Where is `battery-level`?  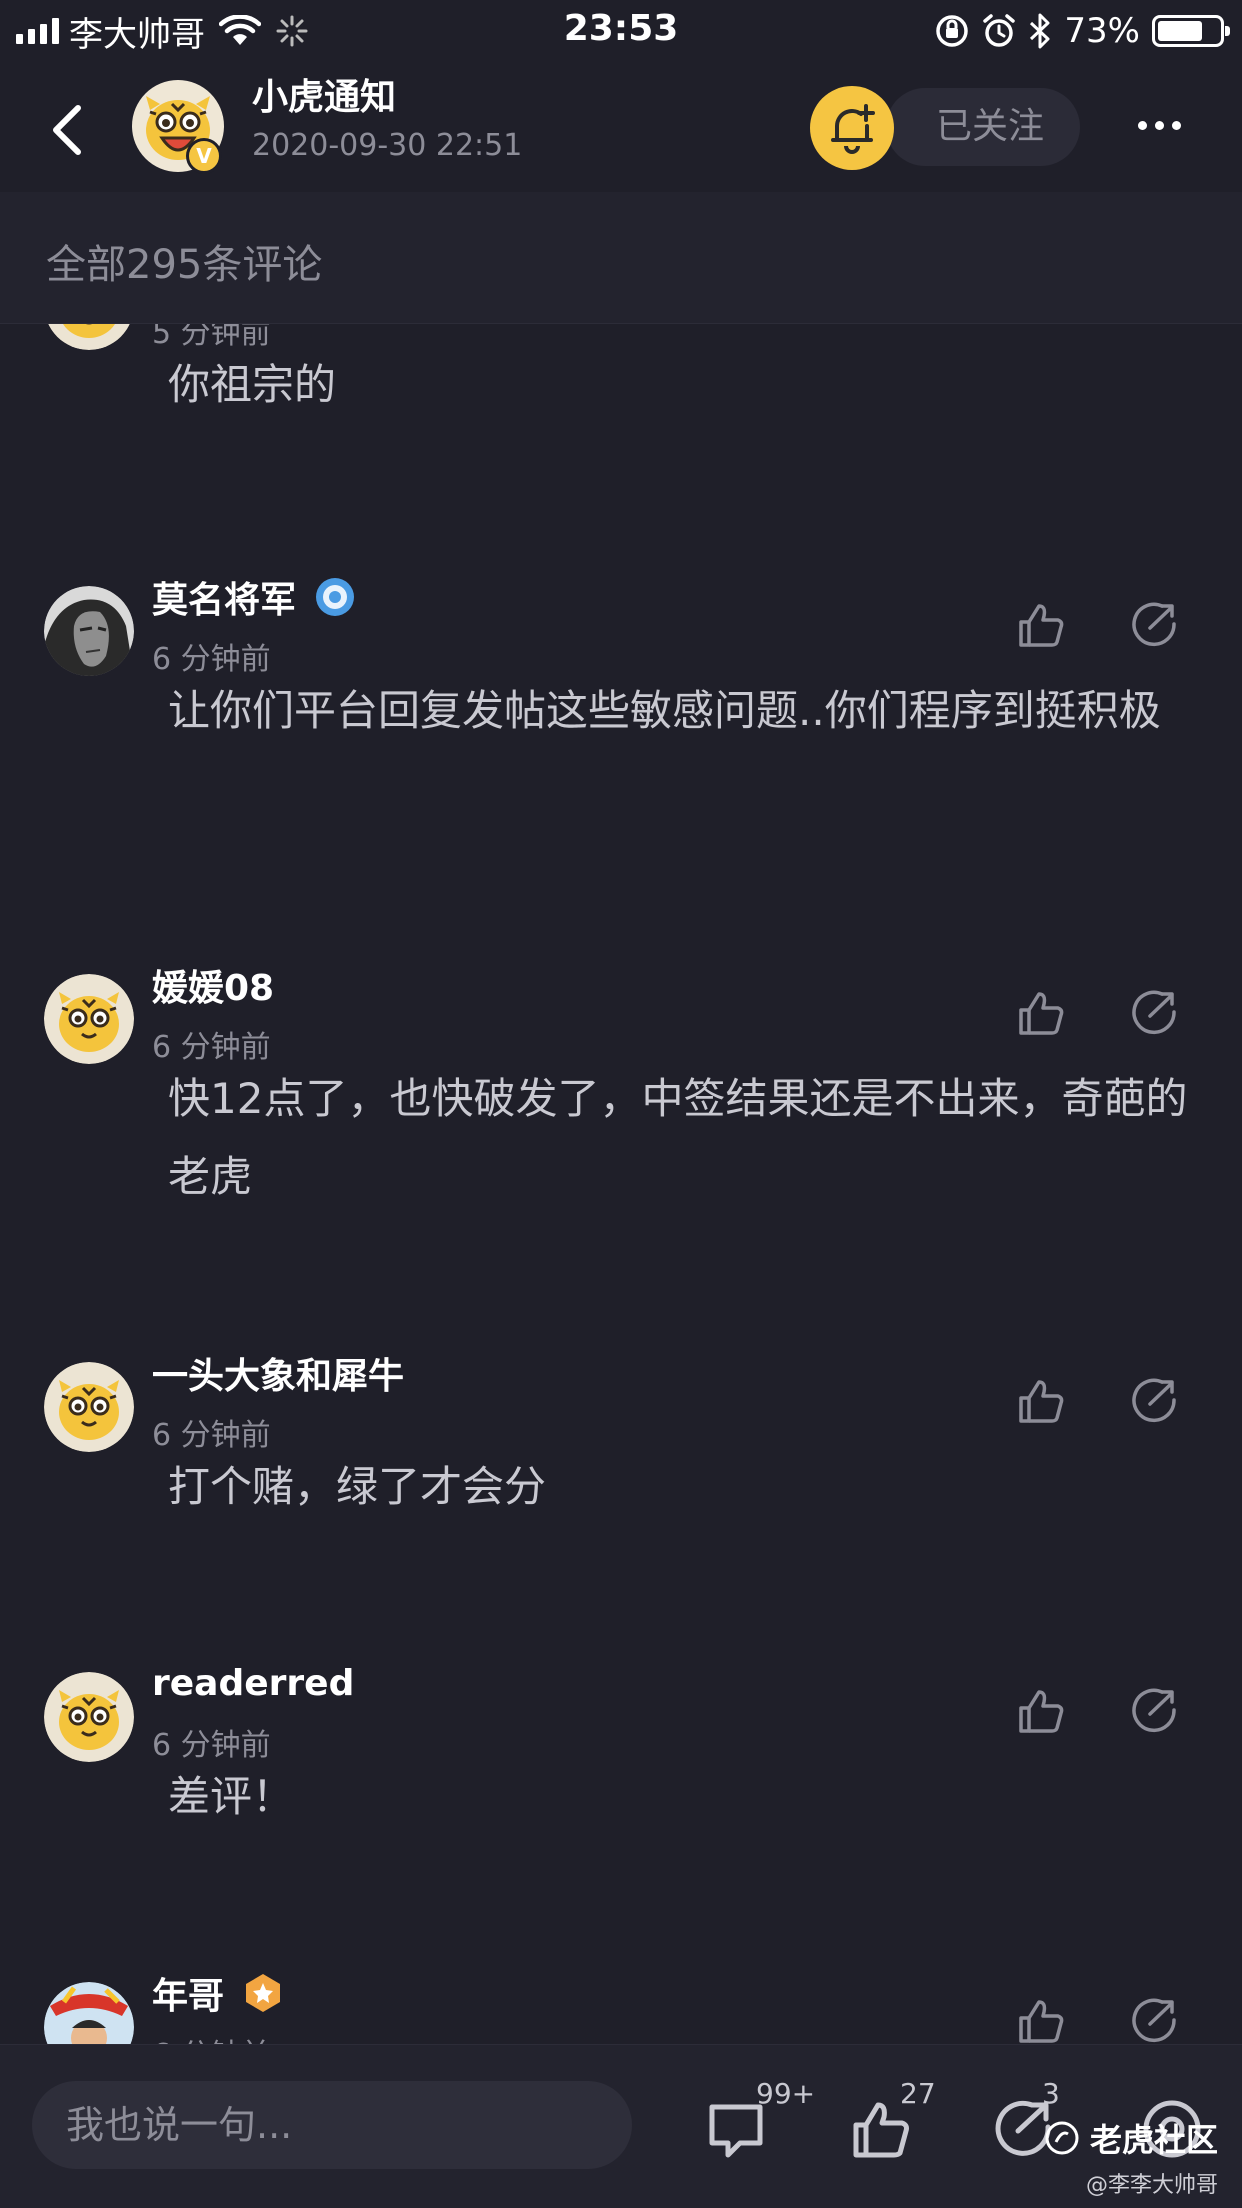 battery-level is located at coordinates (1180, 31).